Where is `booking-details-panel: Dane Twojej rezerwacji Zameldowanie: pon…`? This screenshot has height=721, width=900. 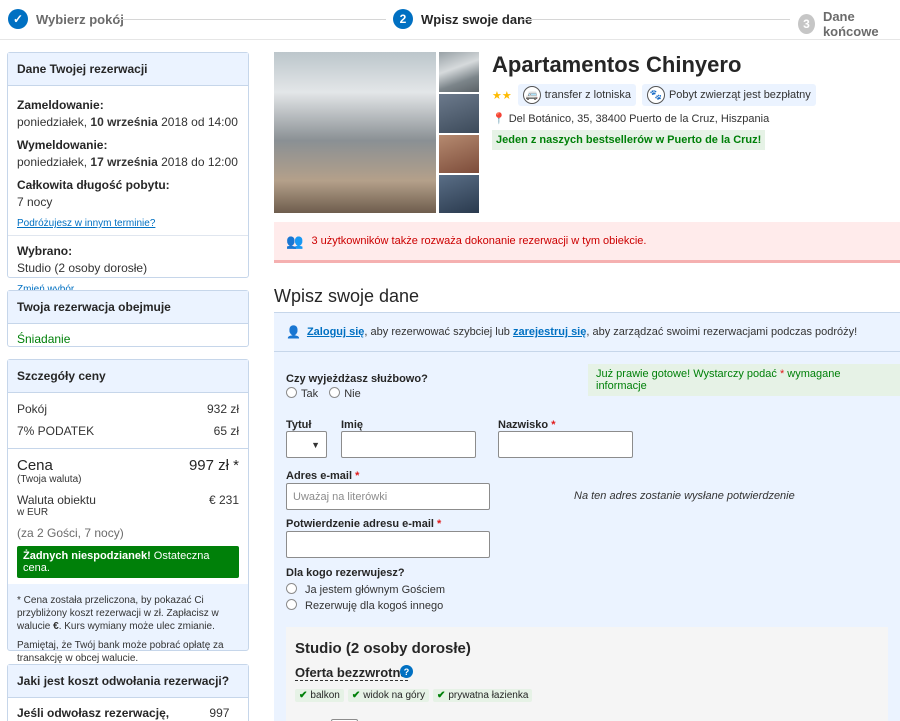 booking-details-panel: Dane Twojej rezerwacji Zameldowanie: pon… is located at coordinates (128, 173).